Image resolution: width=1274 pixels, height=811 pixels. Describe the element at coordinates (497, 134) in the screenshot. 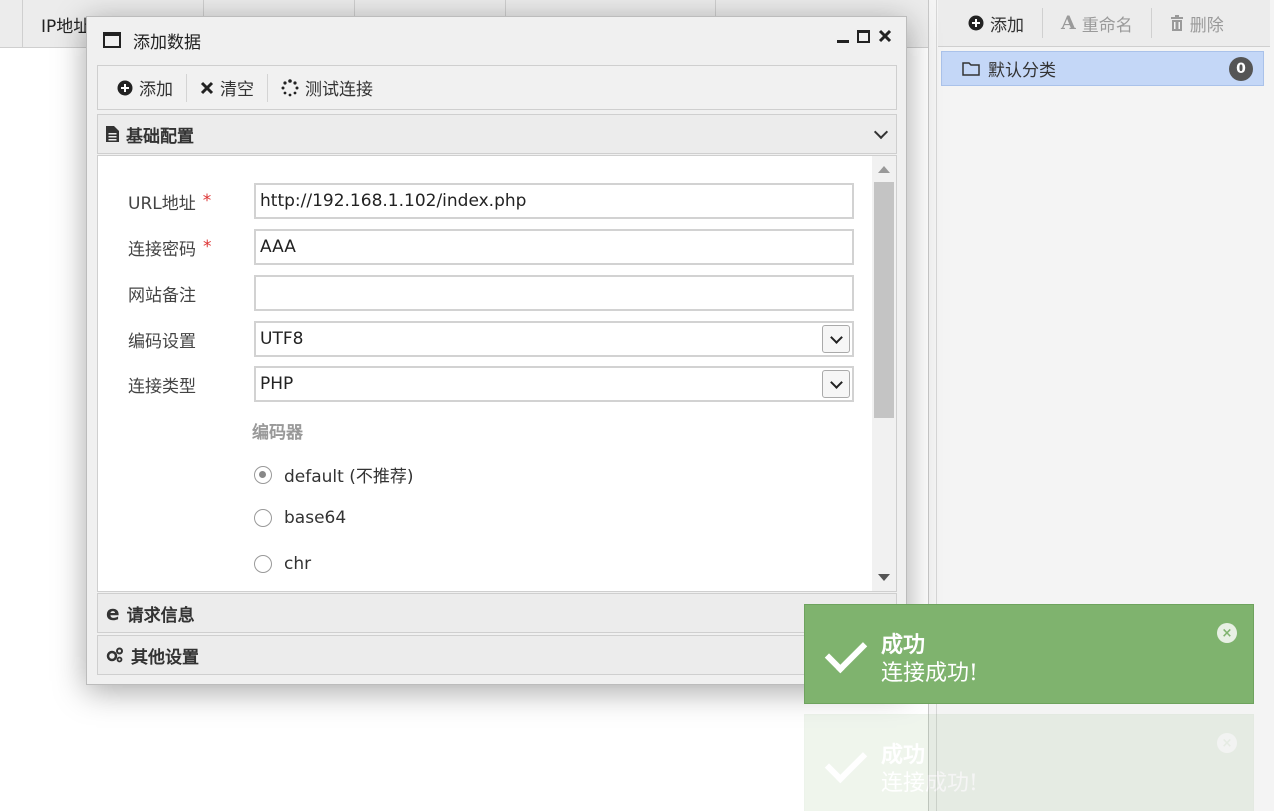

I see `section-basic-config: 基础配置` at that location.